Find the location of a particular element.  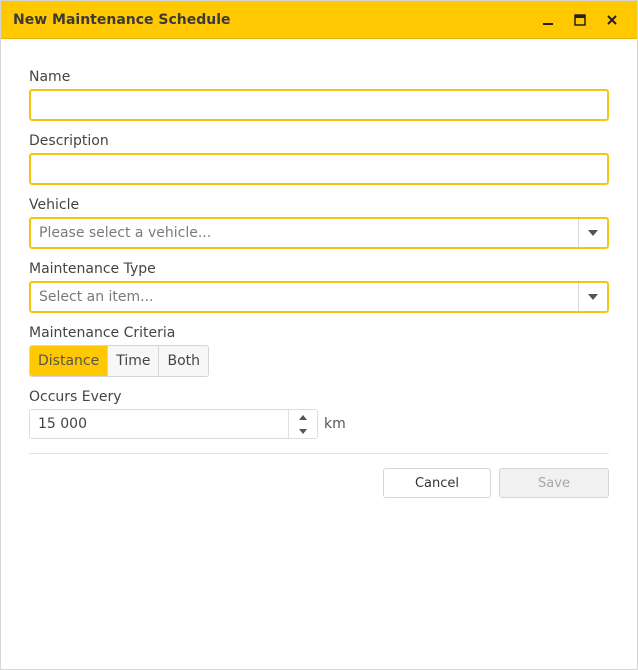

criteria-field-group: Maintenance Criteria Distance Time Both is located at coordinates (319, 351).